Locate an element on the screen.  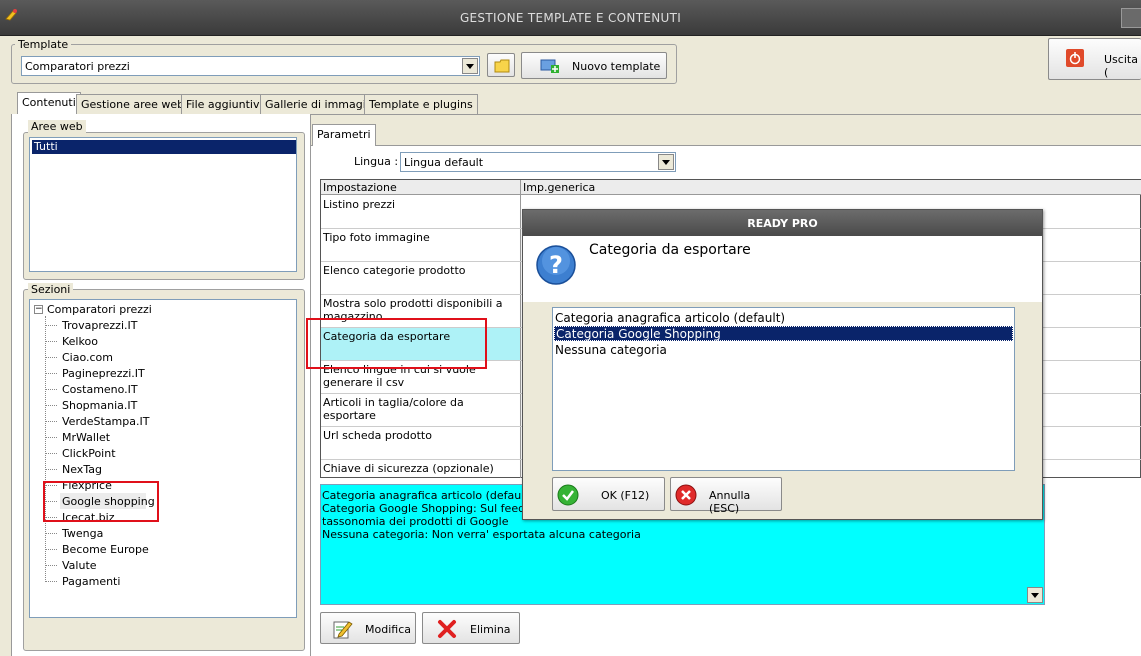
tree-item: NexTag is located at coordinates (82, 469).